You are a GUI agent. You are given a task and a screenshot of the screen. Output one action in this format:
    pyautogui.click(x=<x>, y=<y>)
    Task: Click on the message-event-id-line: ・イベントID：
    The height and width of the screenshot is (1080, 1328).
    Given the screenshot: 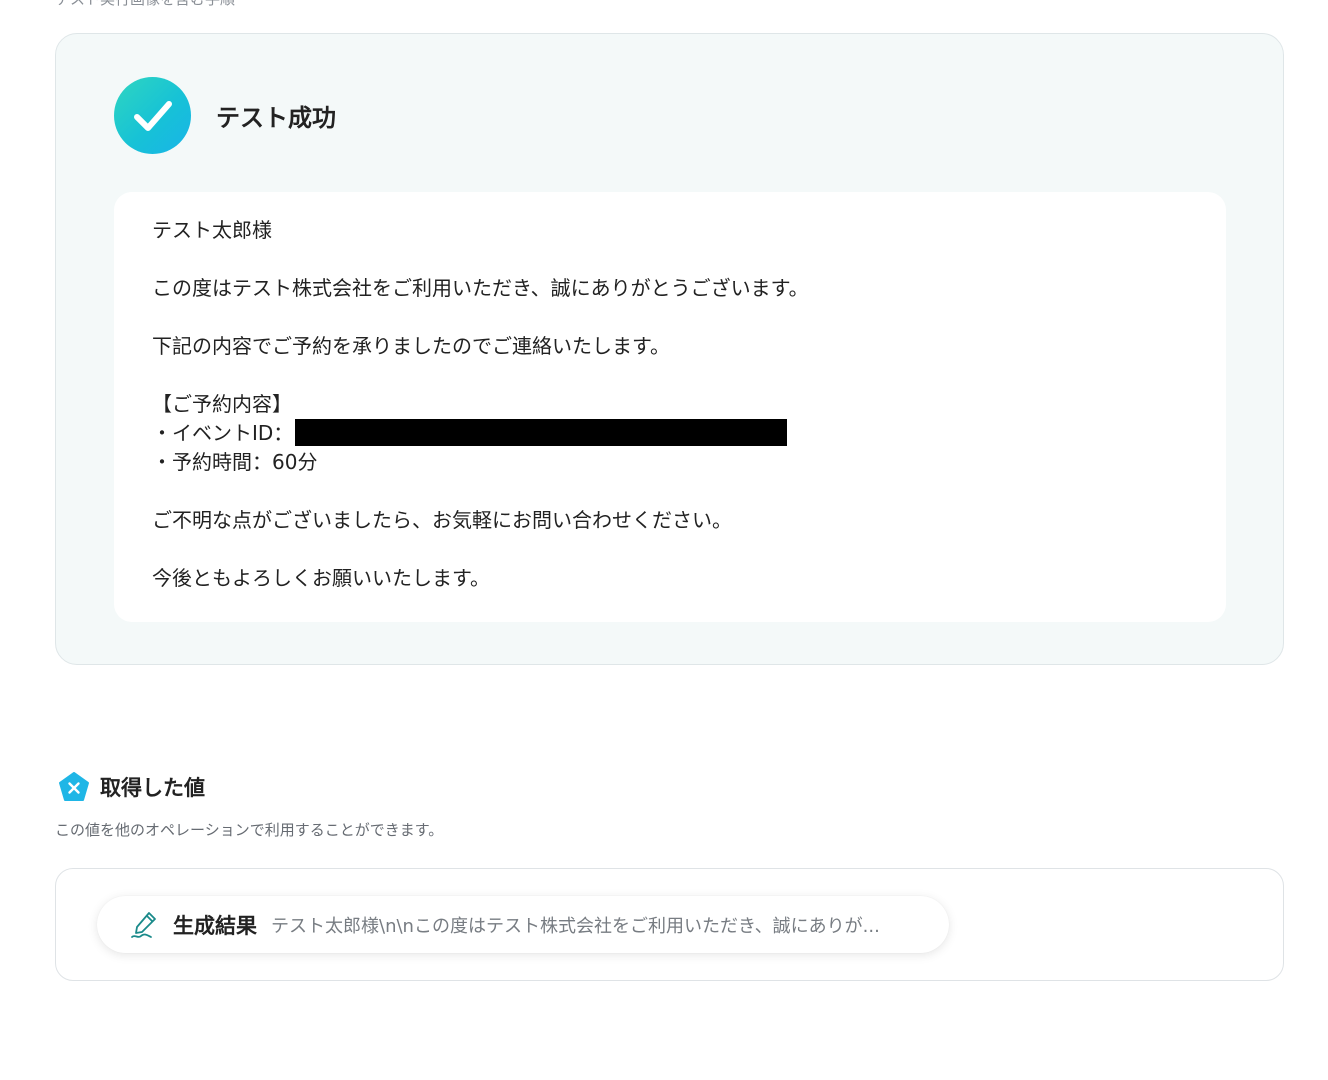 What is the action you would take?
    pyautogui.click(x=670, y=433)
    